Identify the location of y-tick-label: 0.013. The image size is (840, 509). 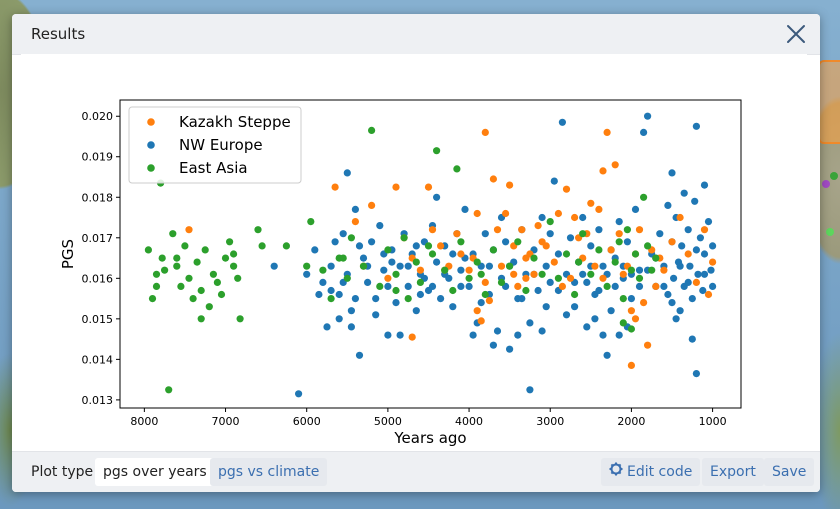
(98, 400).